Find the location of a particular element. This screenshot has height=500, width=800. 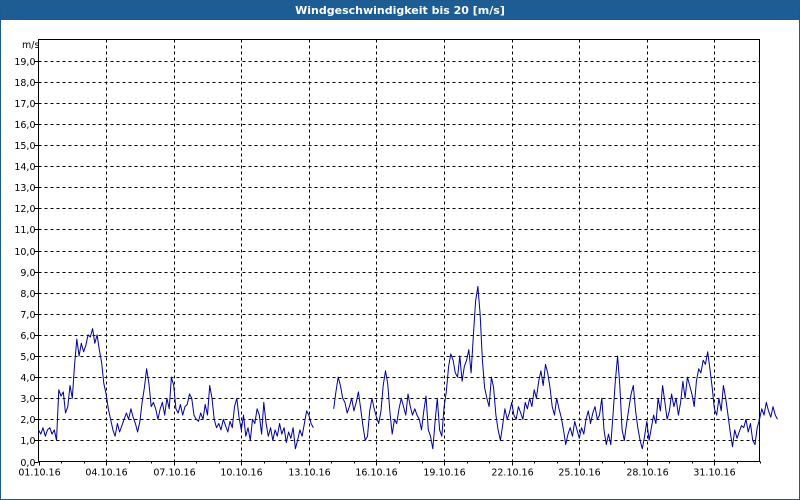

x-tick-label: 22.10.16 is located at coordinates (512, 473).